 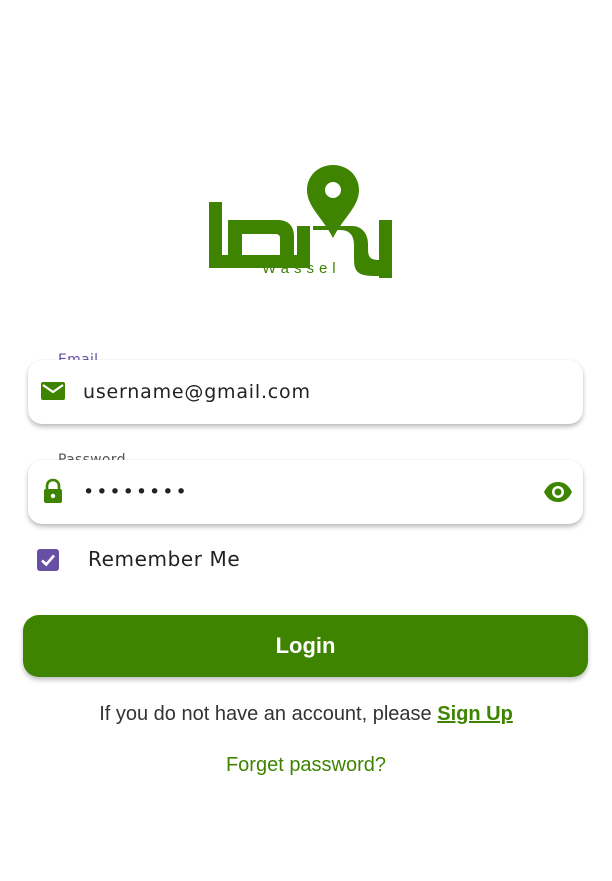 What do you see at coordinates (136, 492) in the screenshot?
I see `password-value: ••••••••` at bounding box center [136, 492].